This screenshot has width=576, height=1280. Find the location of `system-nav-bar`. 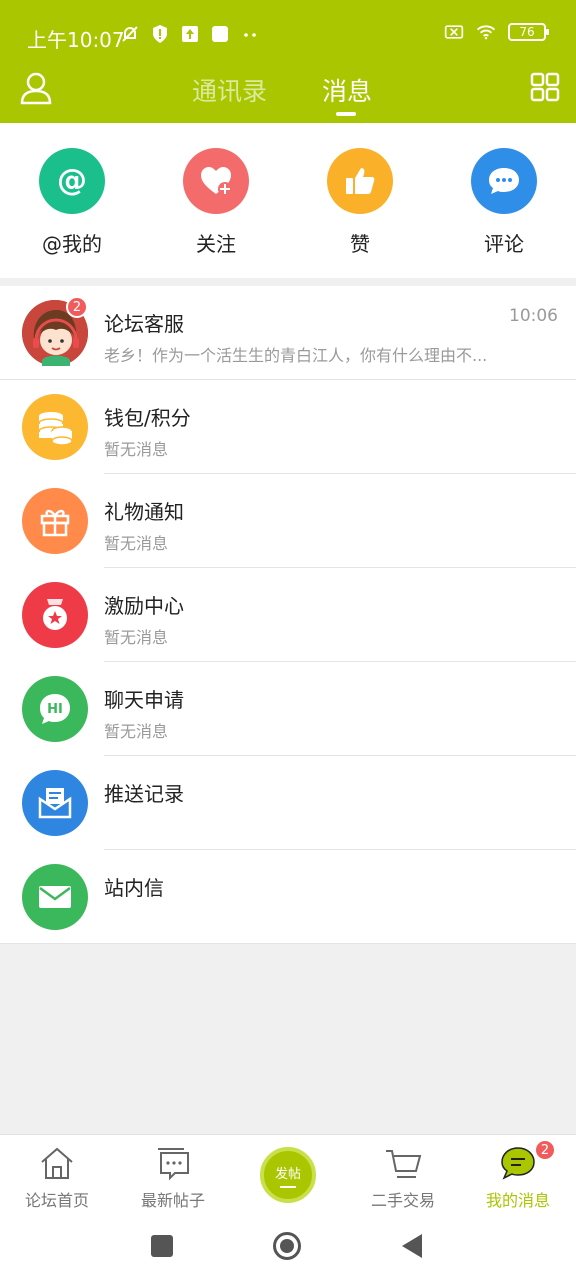

system-nav-bar is located at coordinates (288, 1248).